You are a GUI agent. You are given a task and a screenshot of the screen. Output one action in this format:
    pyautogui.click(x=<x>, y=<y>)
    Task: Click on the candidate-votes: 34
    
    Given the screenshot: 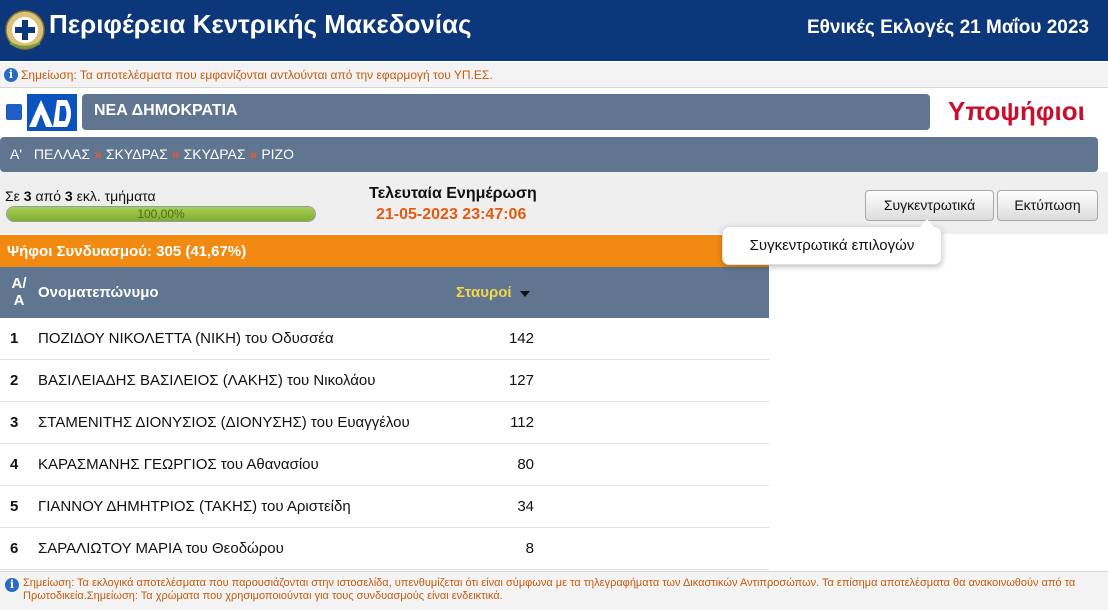 What is the action you would take?
    pyautogui.click(x=525, y=506)
    